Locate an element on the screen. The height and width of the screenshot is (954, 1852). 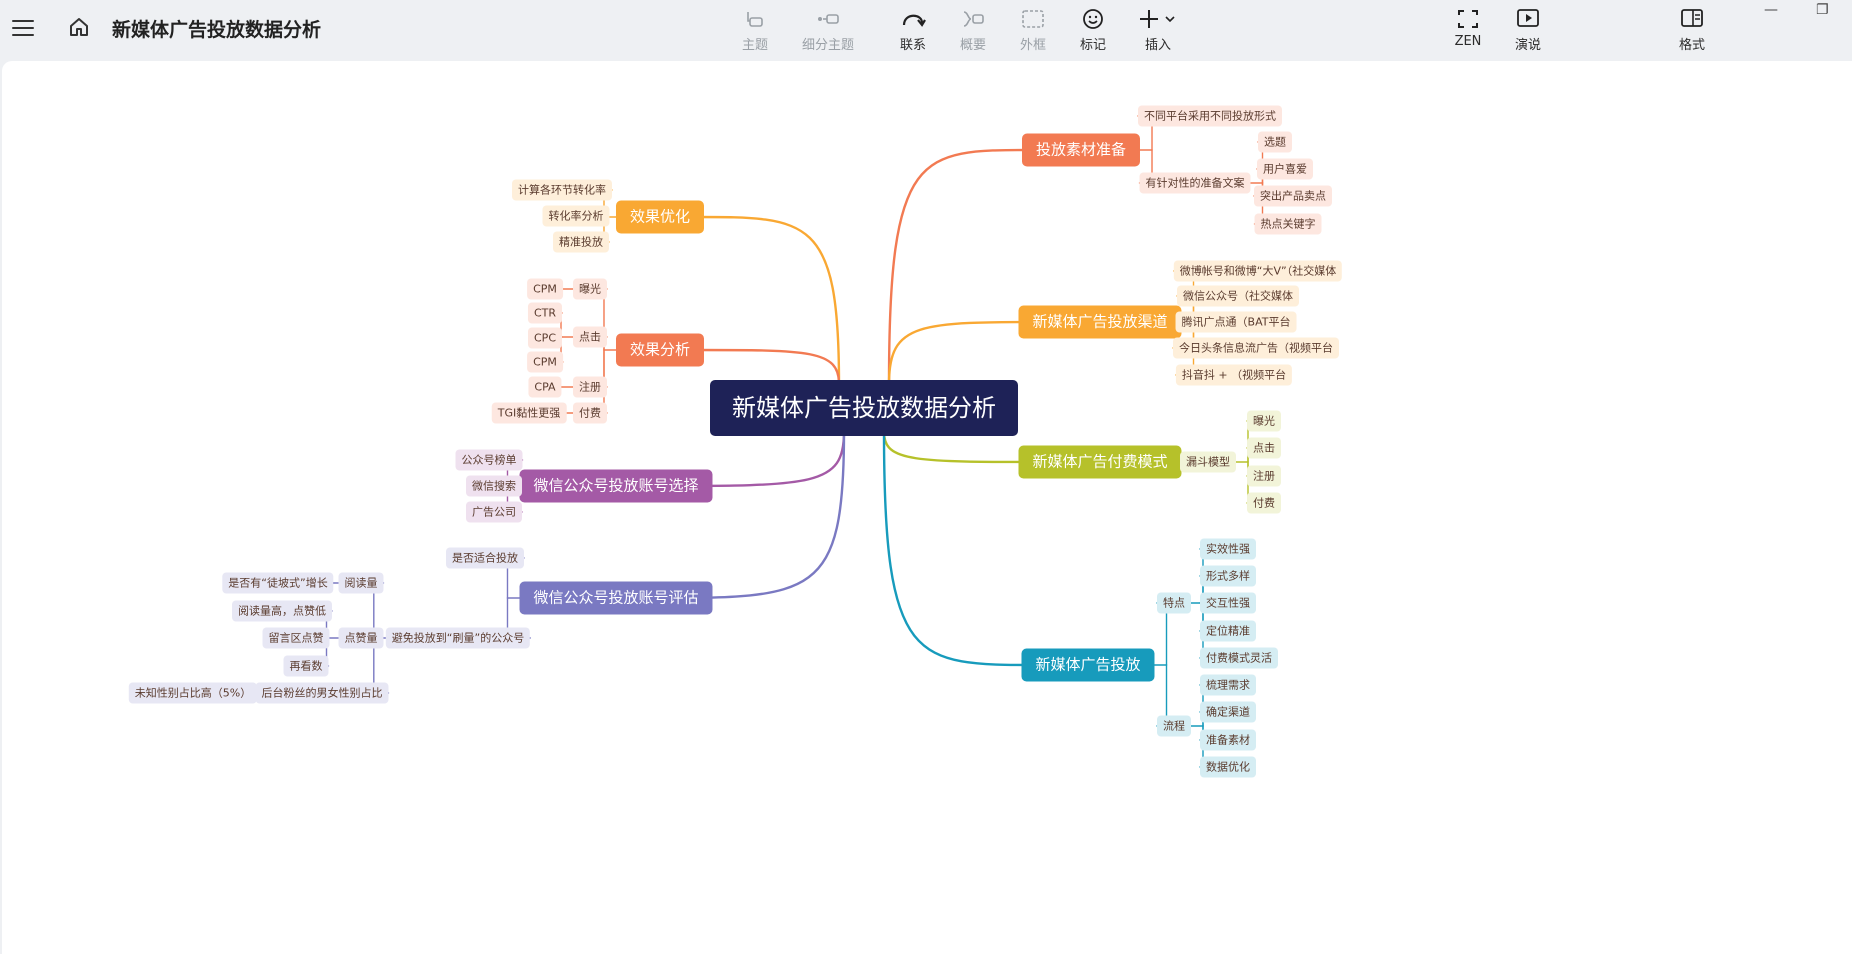
main-topic-left-0: 效果优化 is located at coordinates (660, 217).